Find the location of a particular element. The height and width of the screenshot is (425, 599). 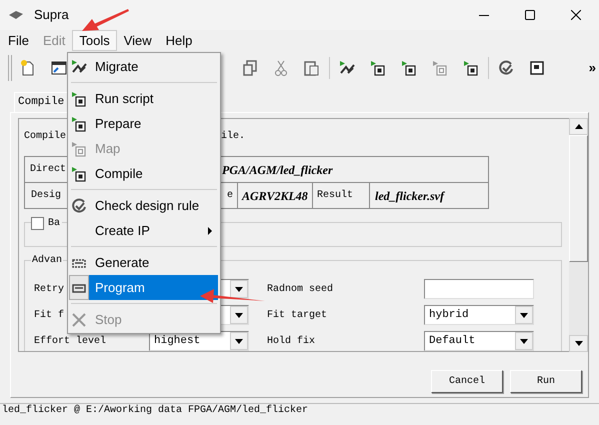

maximize-icon is located at coordinates (530, 15).